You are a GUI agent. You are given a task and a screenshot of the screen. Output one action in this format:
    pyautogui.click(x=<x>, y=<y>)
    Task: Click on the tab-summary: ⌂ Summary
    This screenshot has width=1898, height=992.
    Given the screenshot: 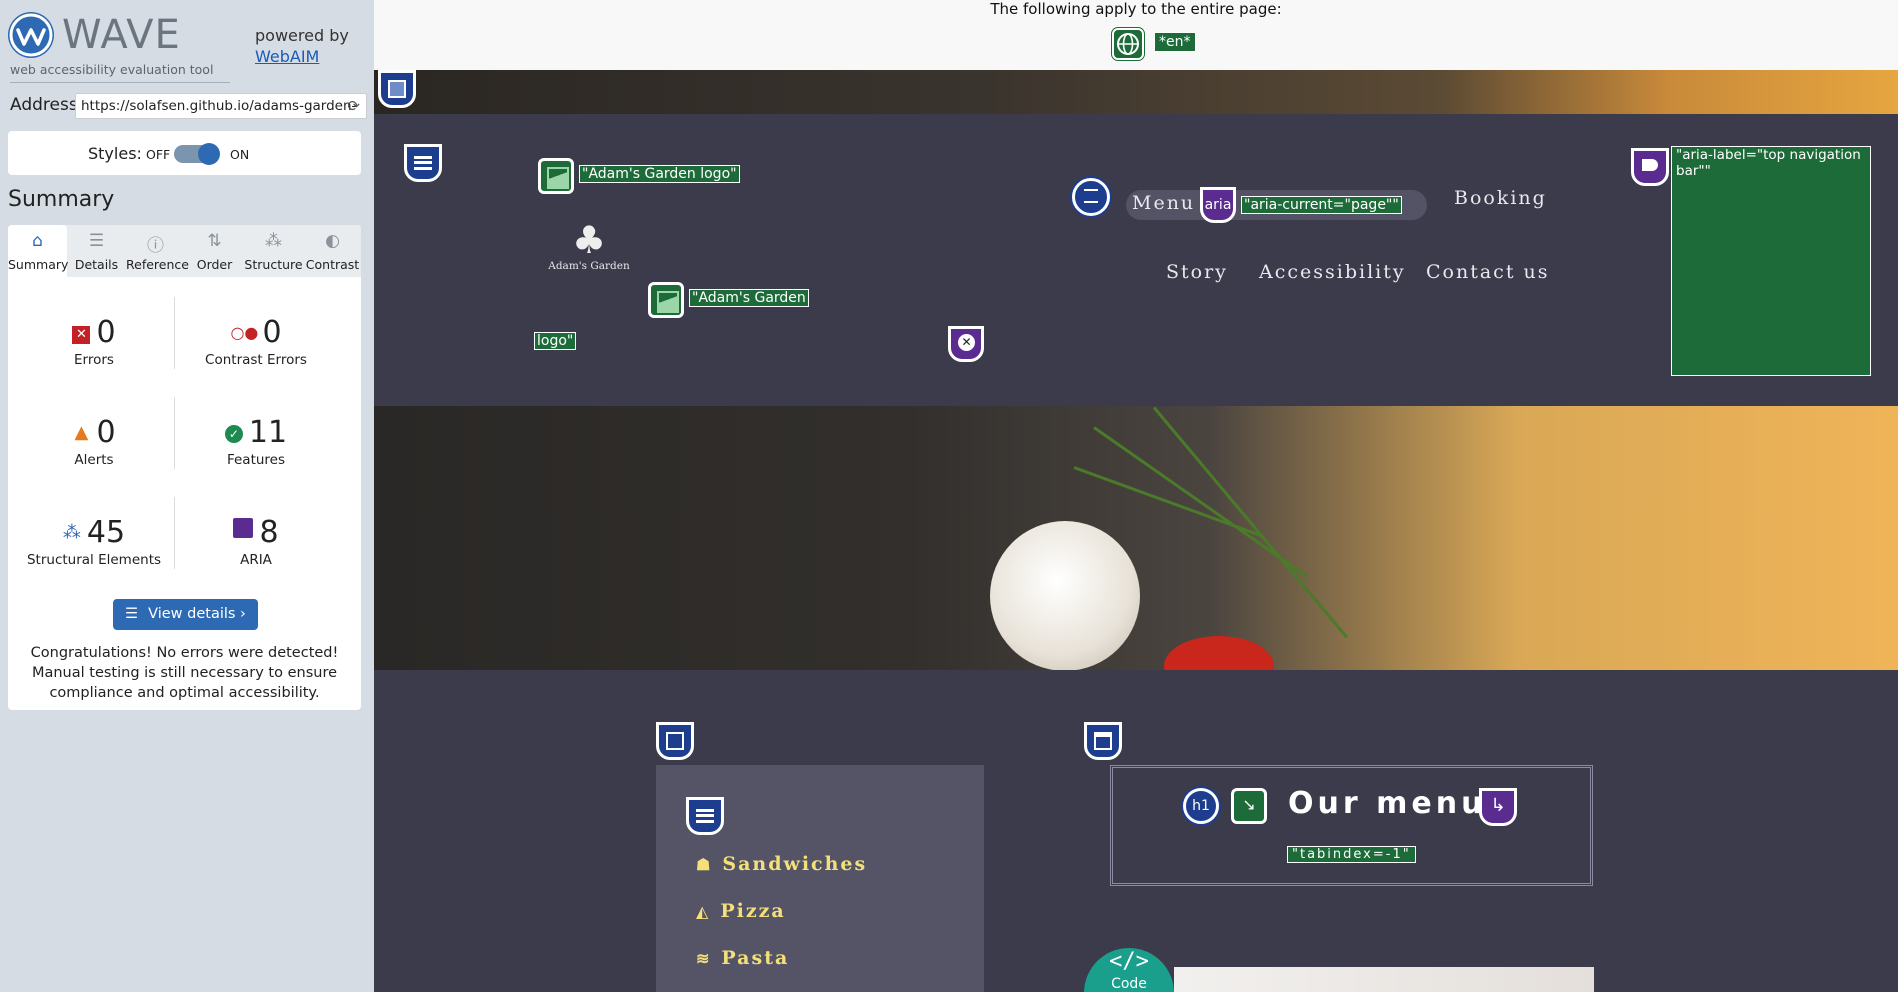 What is the action you would take?
    pyautogui.click(x=38, y=251)
    